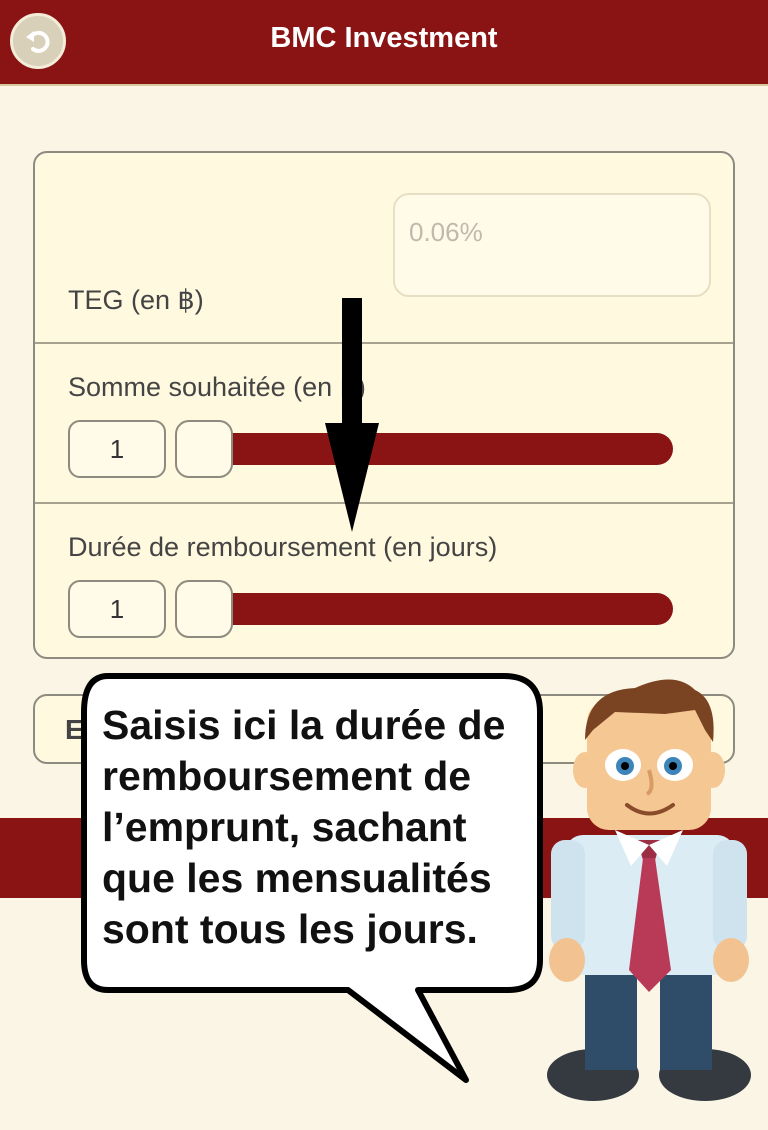 The image size is (768, 1130). I want to click on amount-slider-thumb, so click(204, 449).